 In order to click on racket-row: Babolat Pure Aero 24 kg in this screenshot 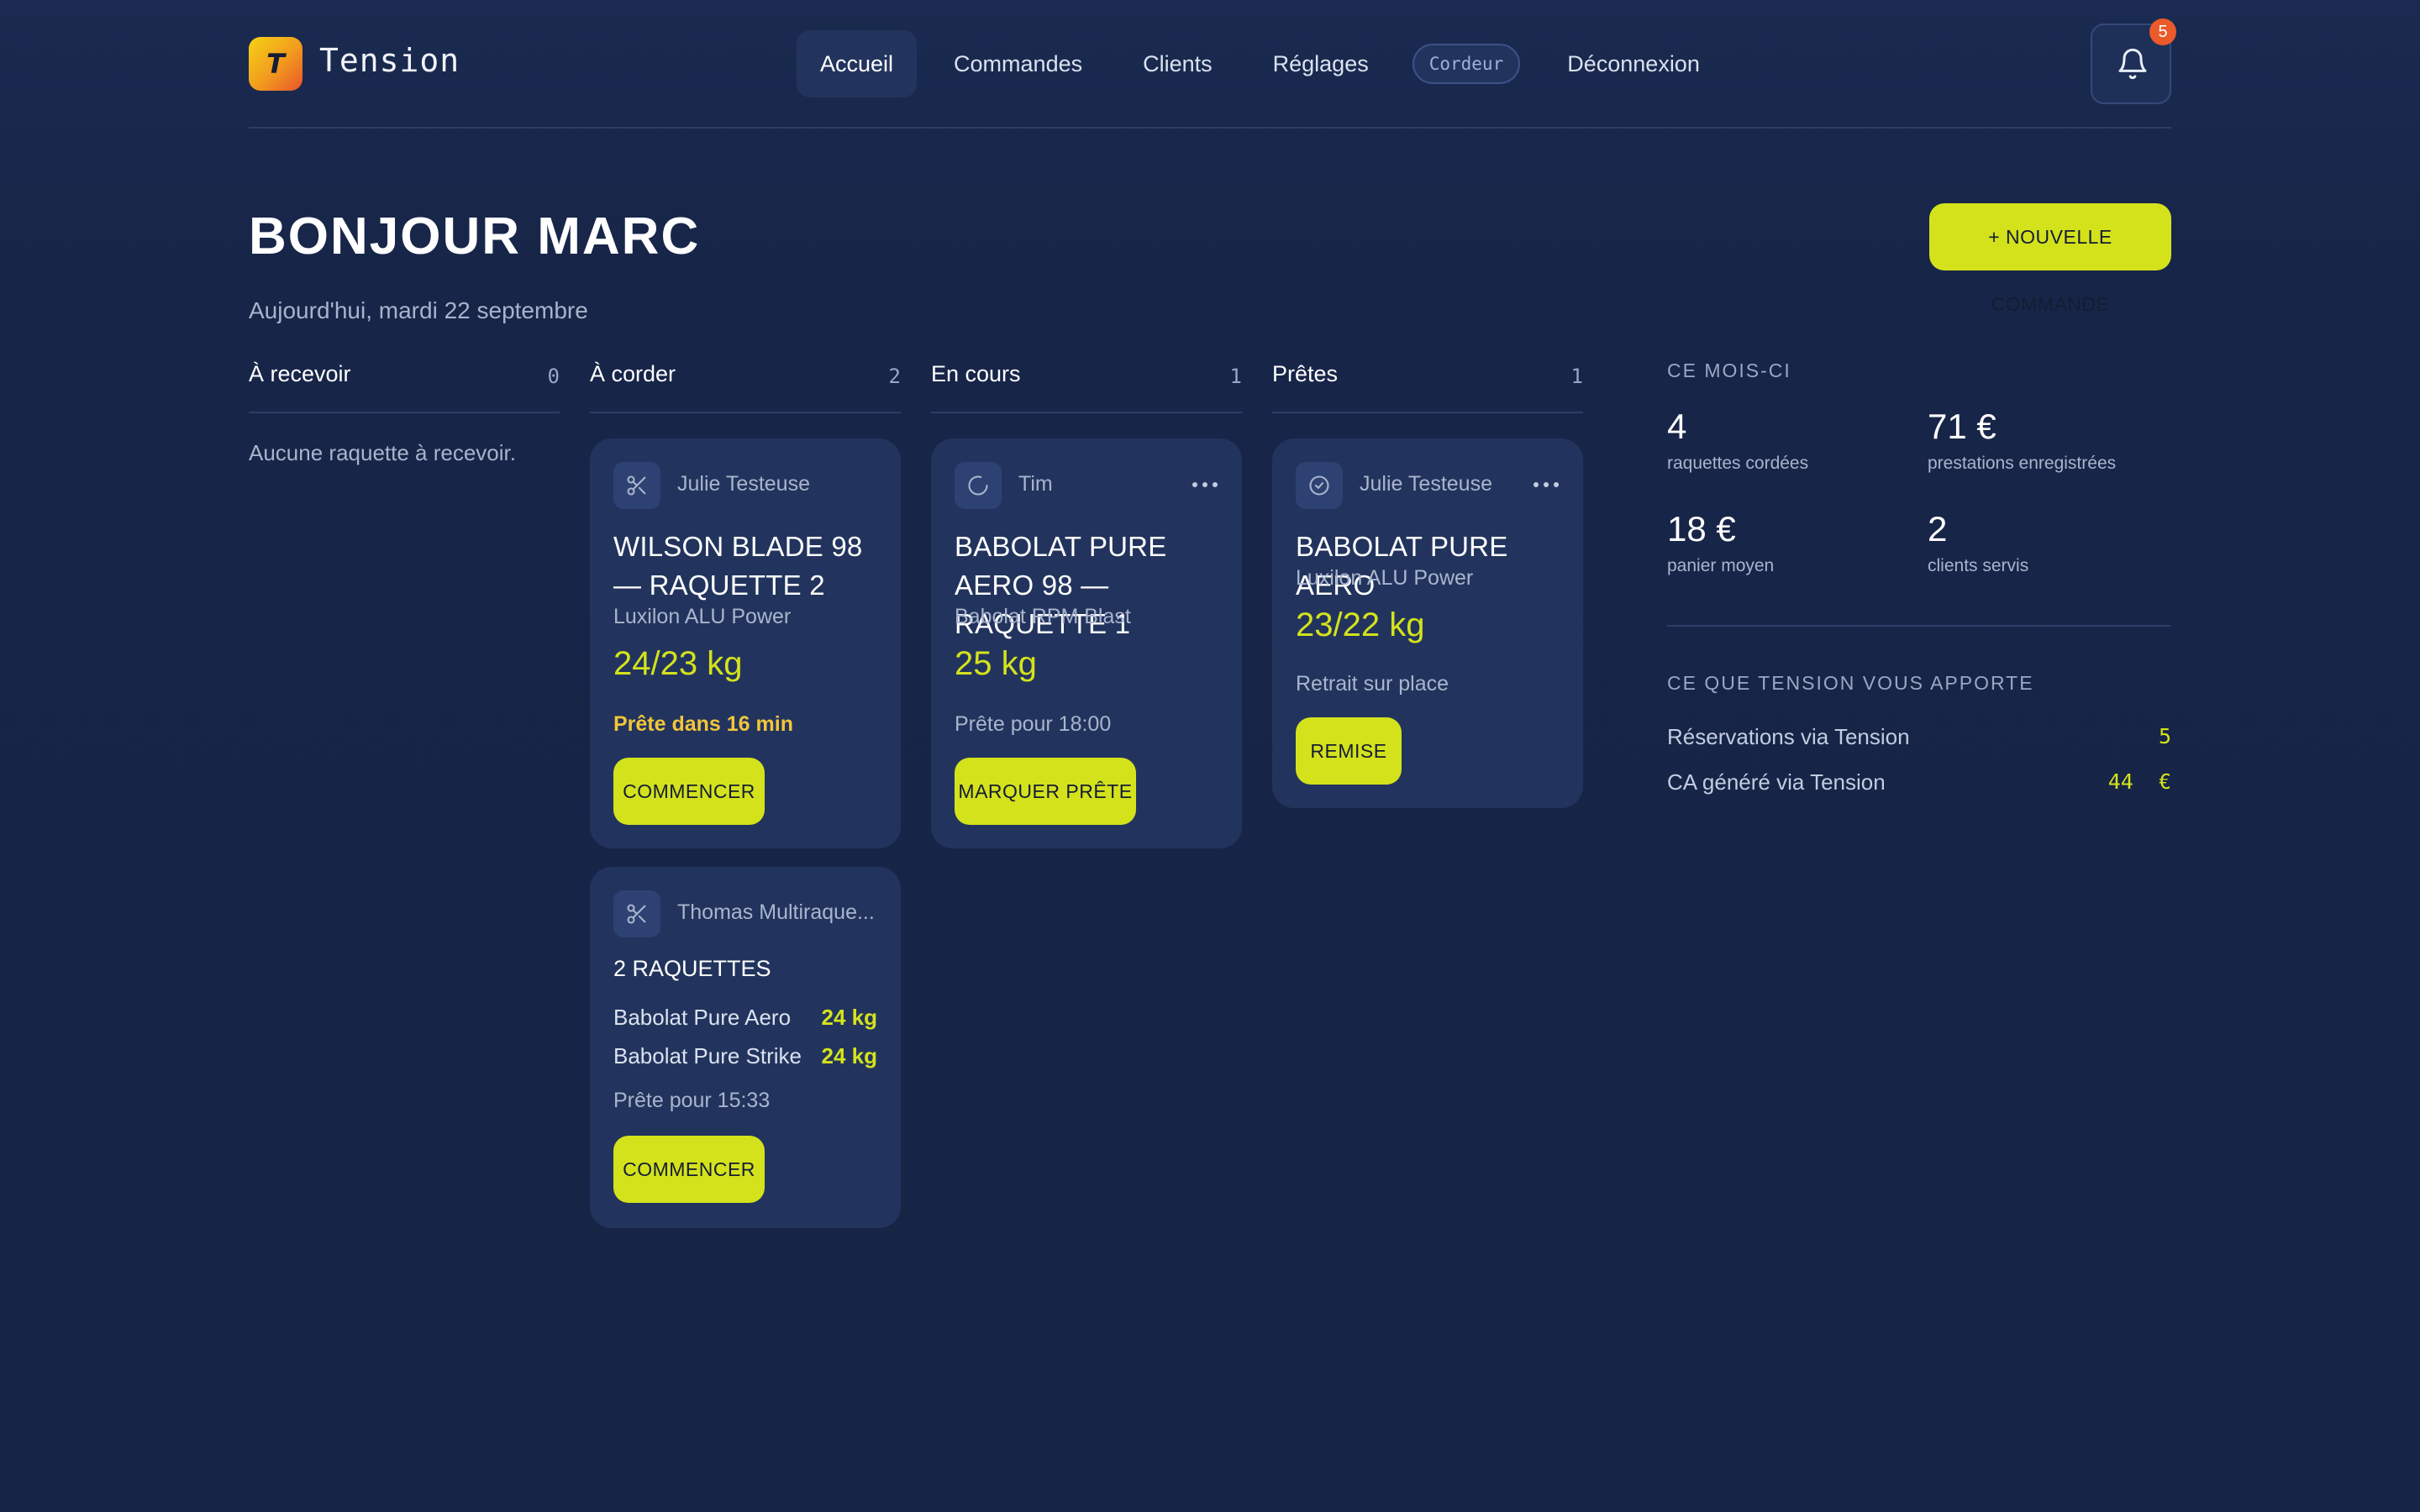, I will do `click(745, 1018)`.